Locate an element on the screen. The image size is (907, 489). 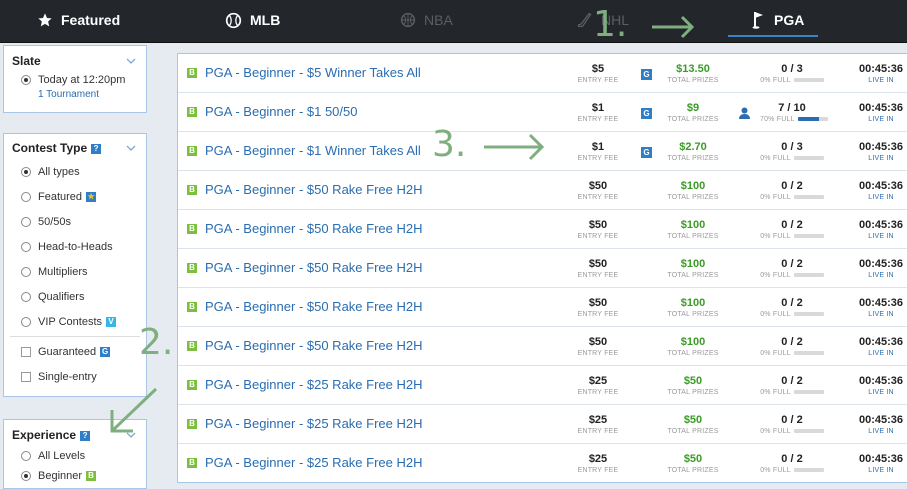
contest-name-link: PGA - Beginner - $1 Winner Takes All is located at coordinates (313, 150).